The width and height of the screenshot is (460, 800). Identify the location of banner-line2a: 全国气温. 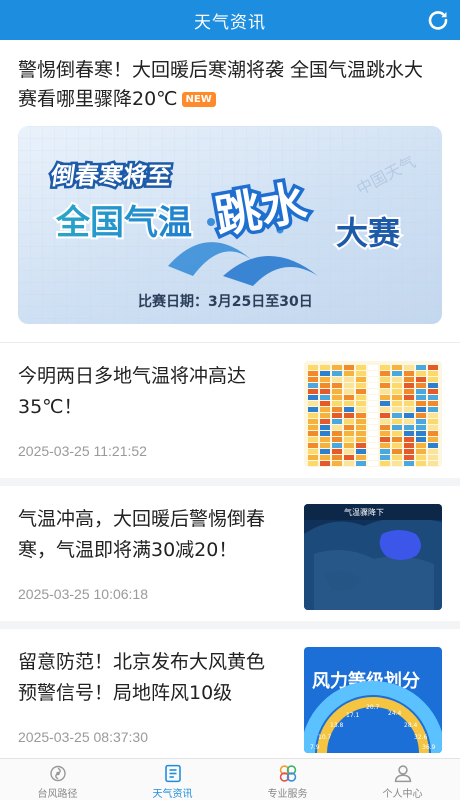
(123, 223).